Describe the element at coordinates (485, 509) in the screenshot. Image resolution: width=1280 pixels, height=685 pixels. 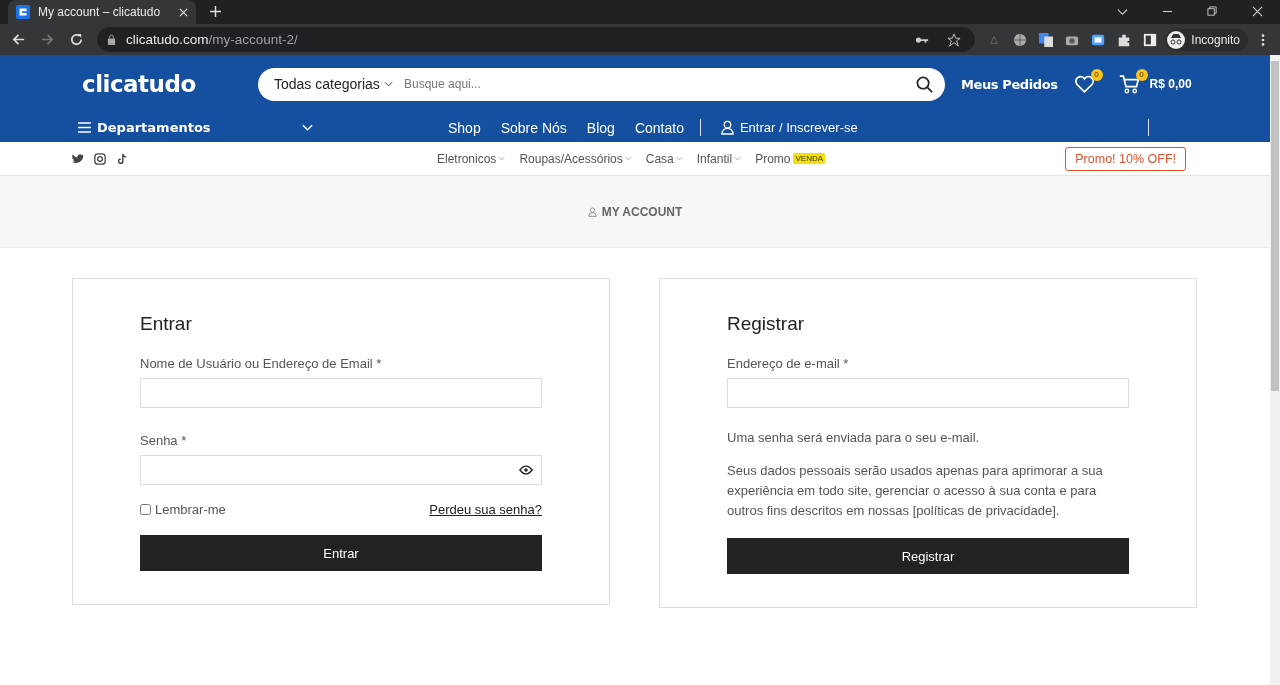
I see `forgot-password-link: Perdeu sua senha?` at that location.